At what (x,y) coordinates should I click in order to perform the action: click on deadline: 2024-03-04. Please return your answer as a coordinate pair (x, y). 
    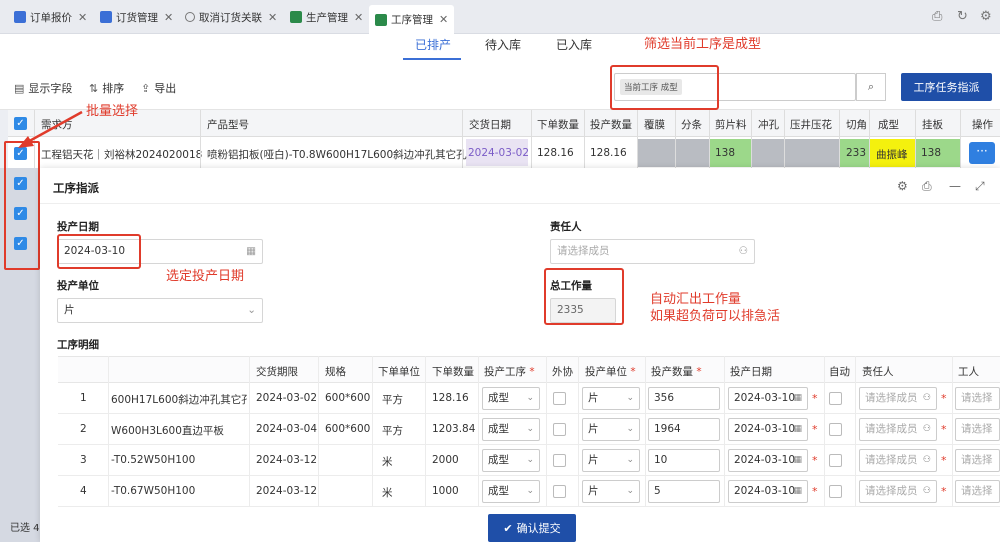
    Looking at the image, I should click on (287, 429).